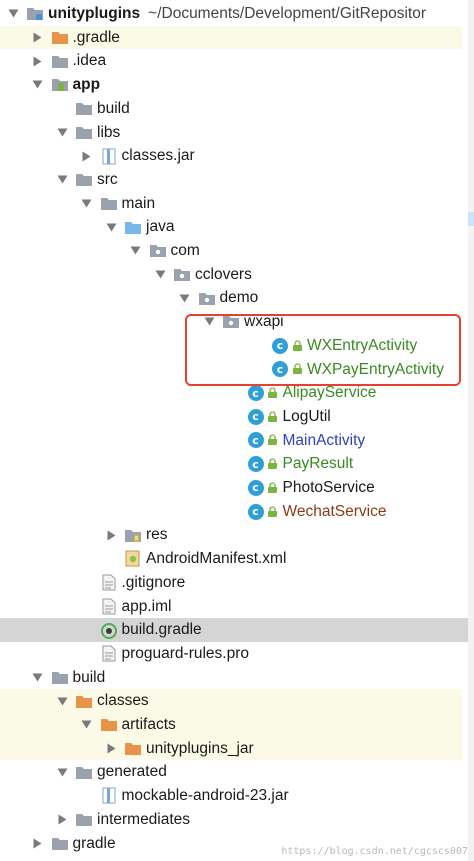 This screenshot has height=861, width=474. I want to click on jar-icon, so click(109, 156).